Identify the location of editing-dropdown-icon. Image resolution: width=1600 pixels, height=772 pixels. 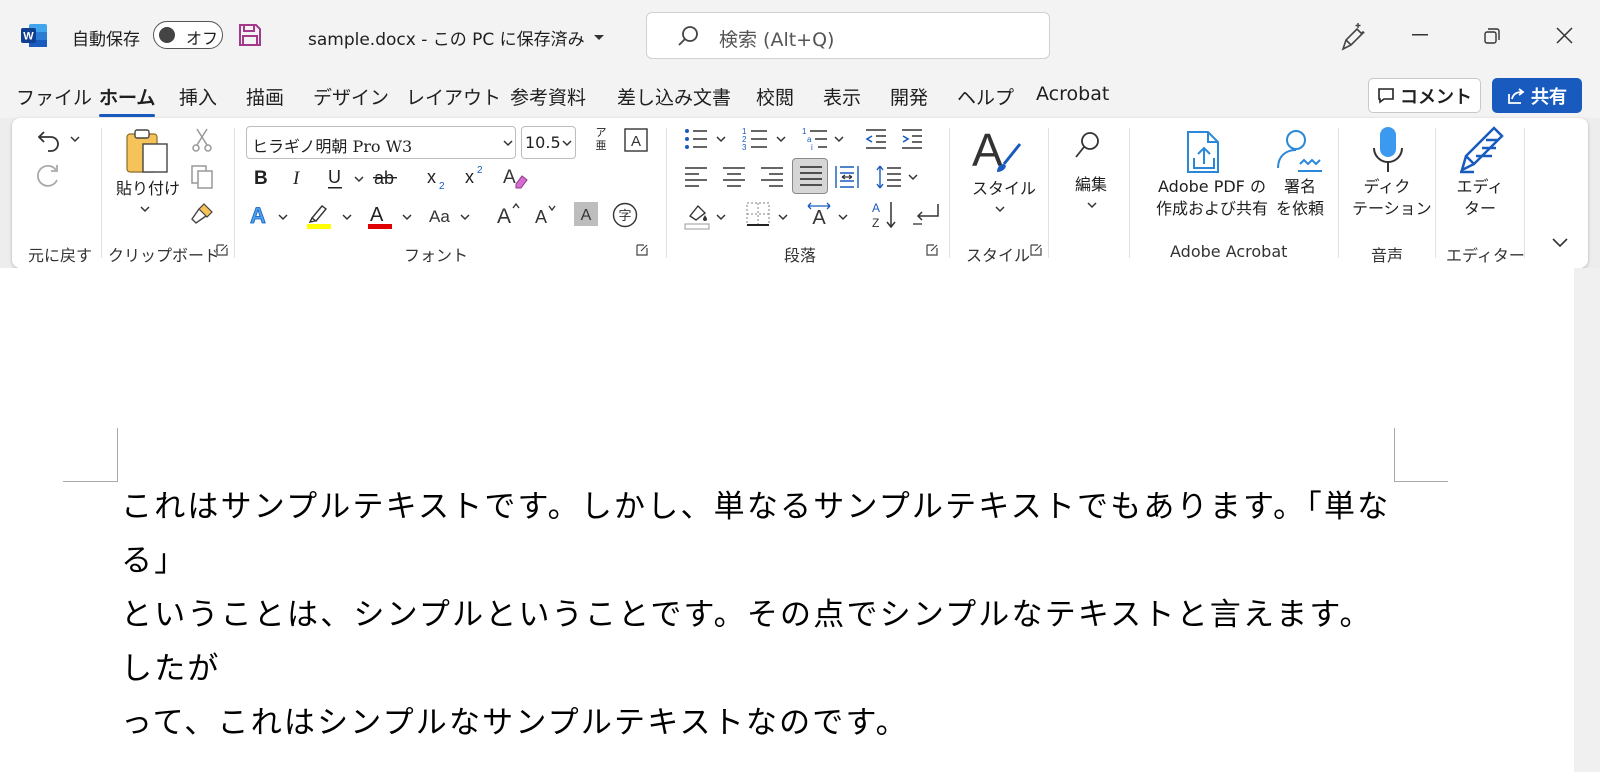
(1092, 205).